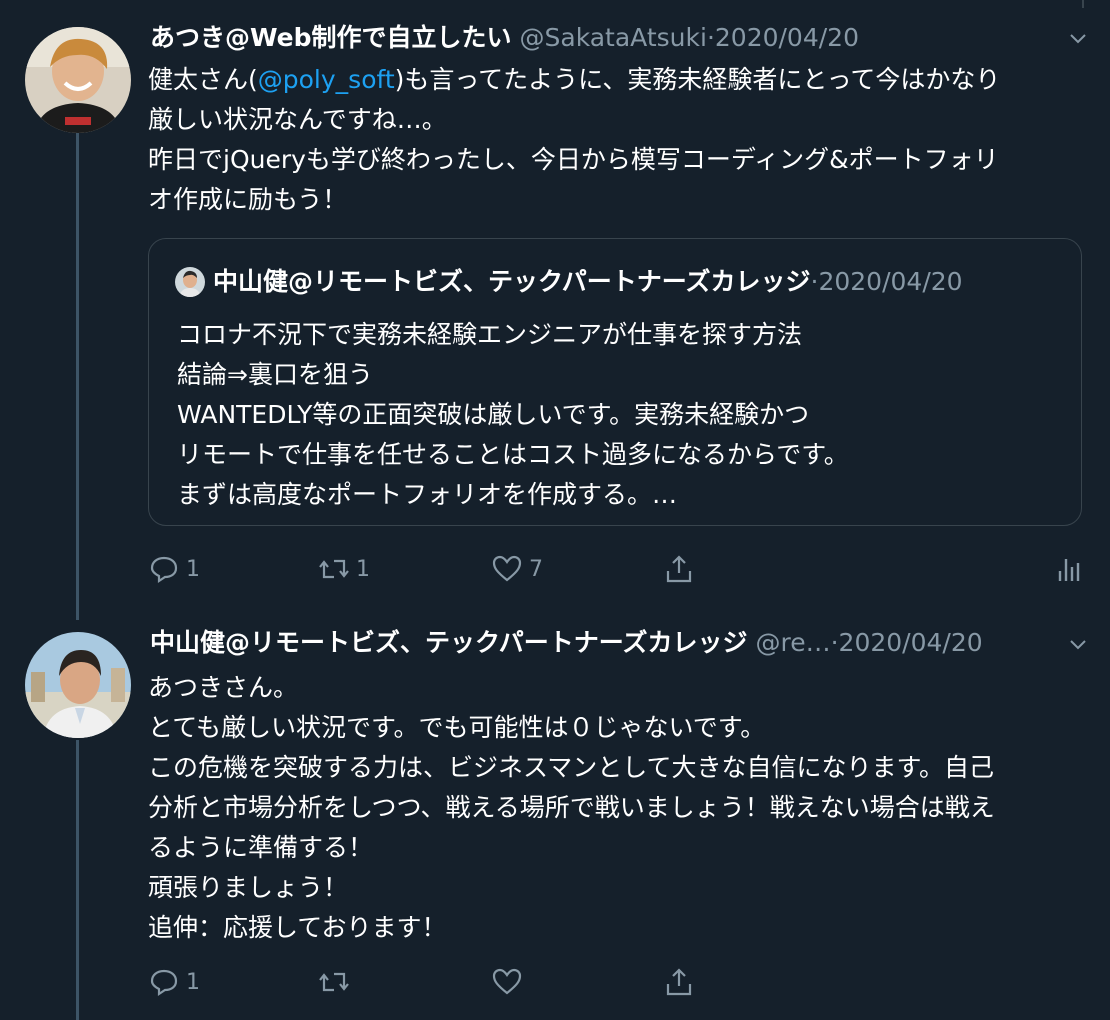 The image size is (1110, 1020). I want to click on text-line: 結論⇒裏口を狙う, so click(275, 374).